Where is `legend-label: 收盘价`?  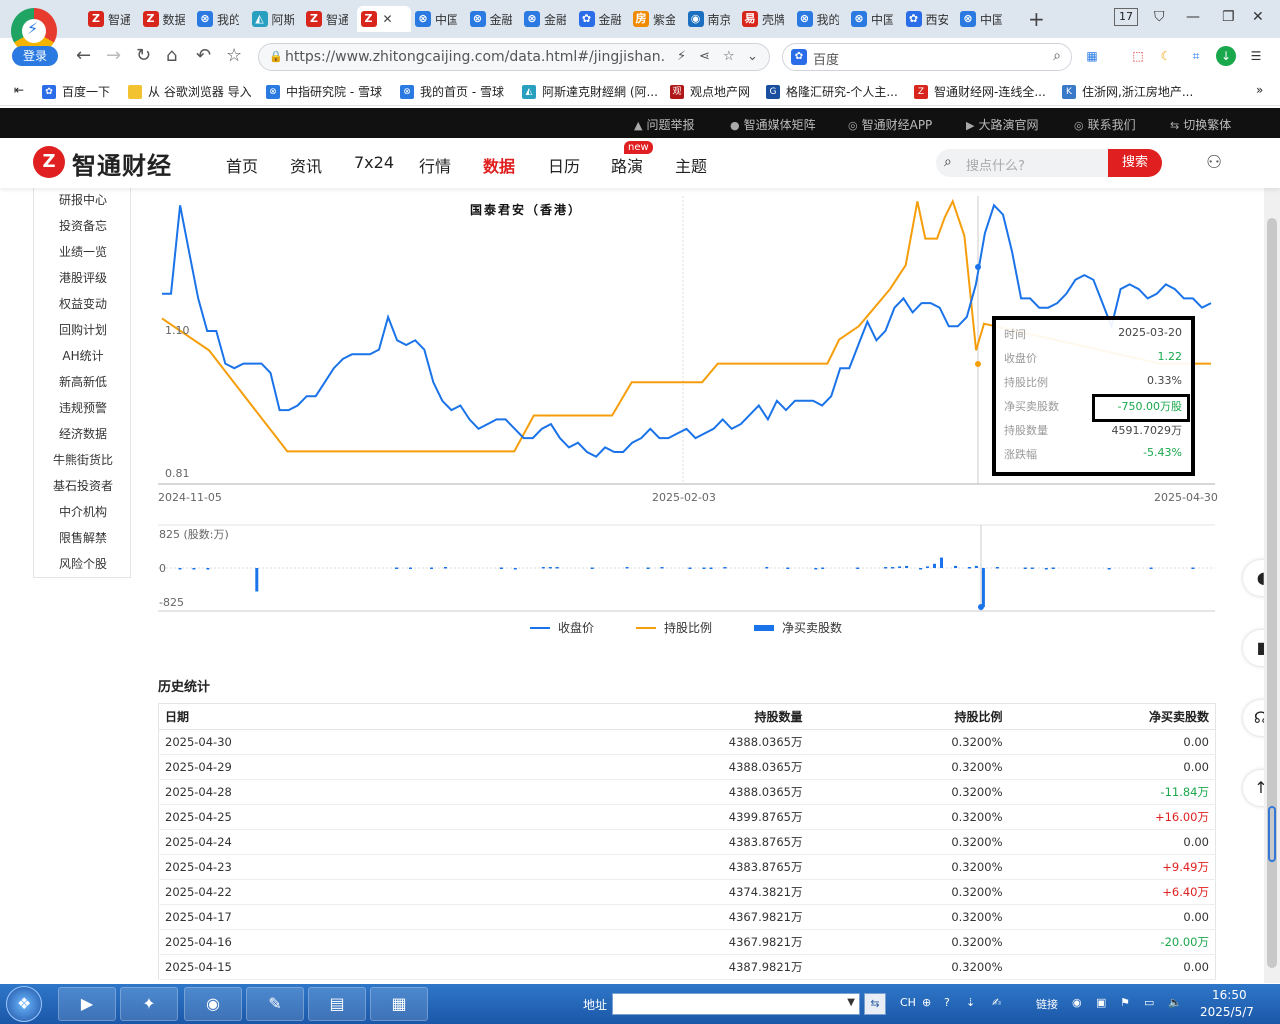
legend-label: 收盘价 is located at coordinates (576, 627).